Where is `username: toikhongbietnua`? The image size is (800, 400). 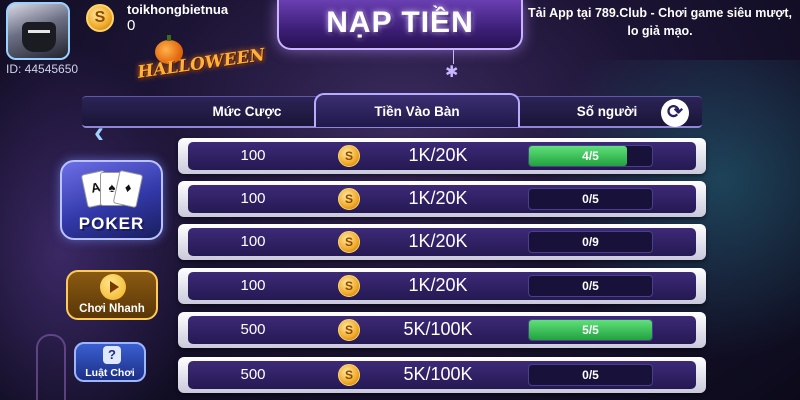
username: toikhongbietnua is located at coordinates (178, 9).